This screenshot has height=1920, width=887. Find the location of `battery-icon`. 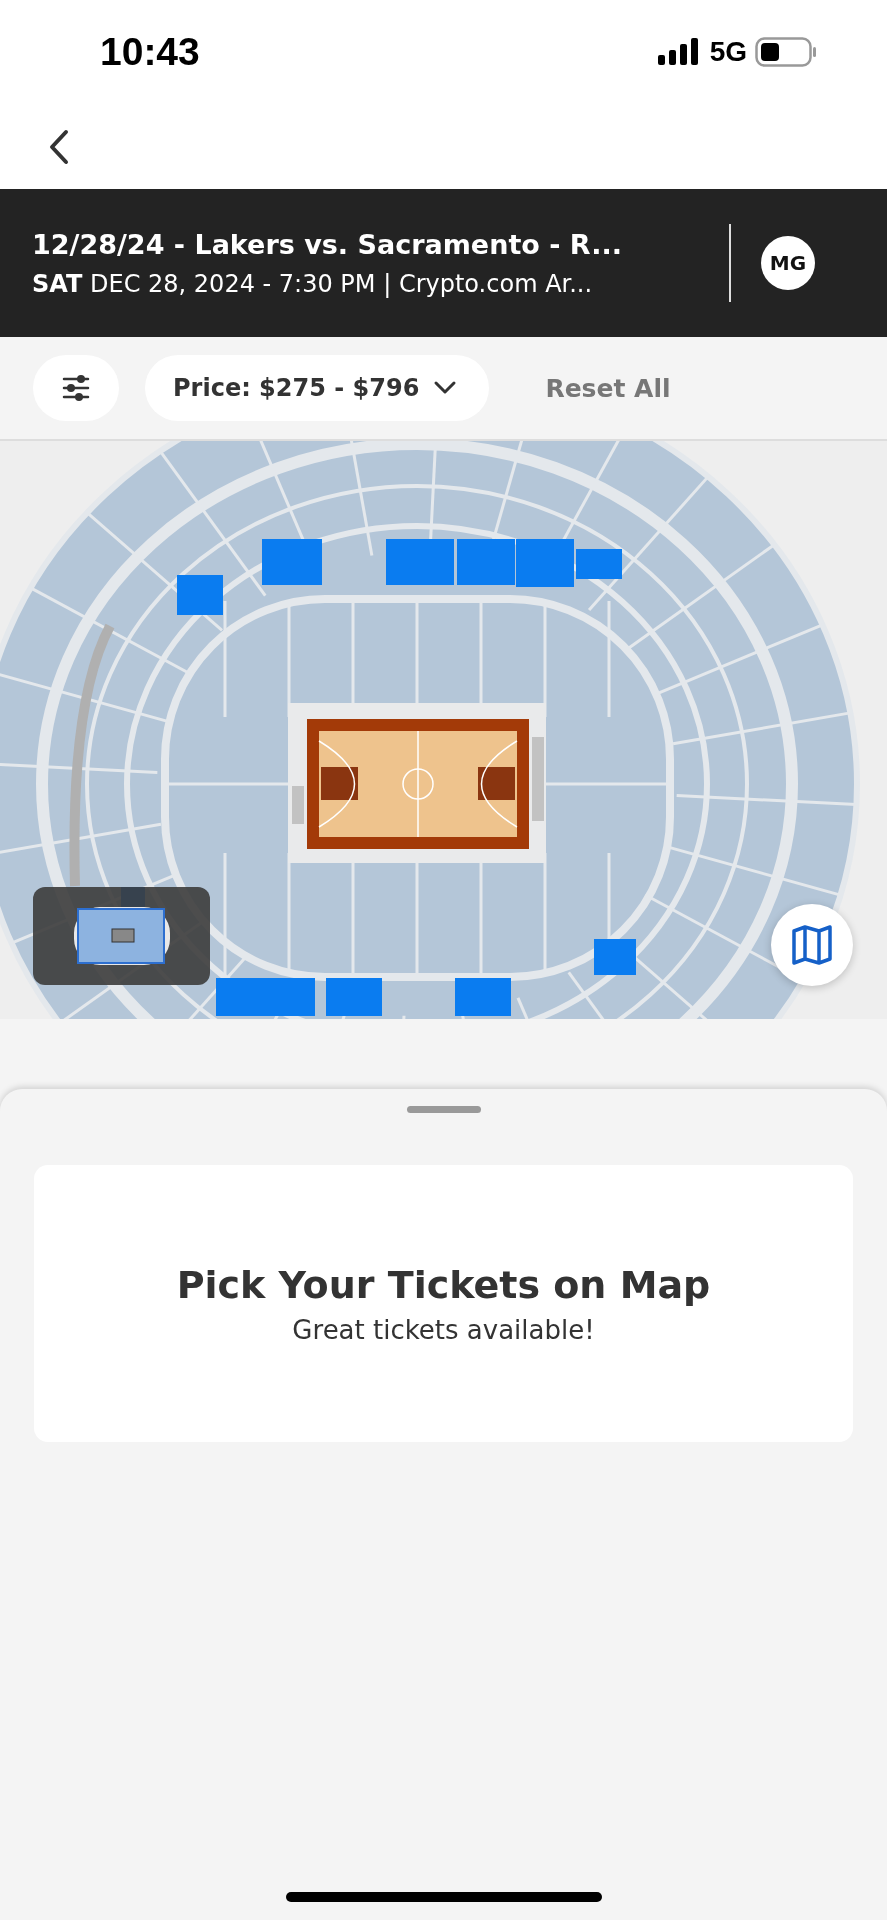

battery-icon is located at coordinates (786, 52).